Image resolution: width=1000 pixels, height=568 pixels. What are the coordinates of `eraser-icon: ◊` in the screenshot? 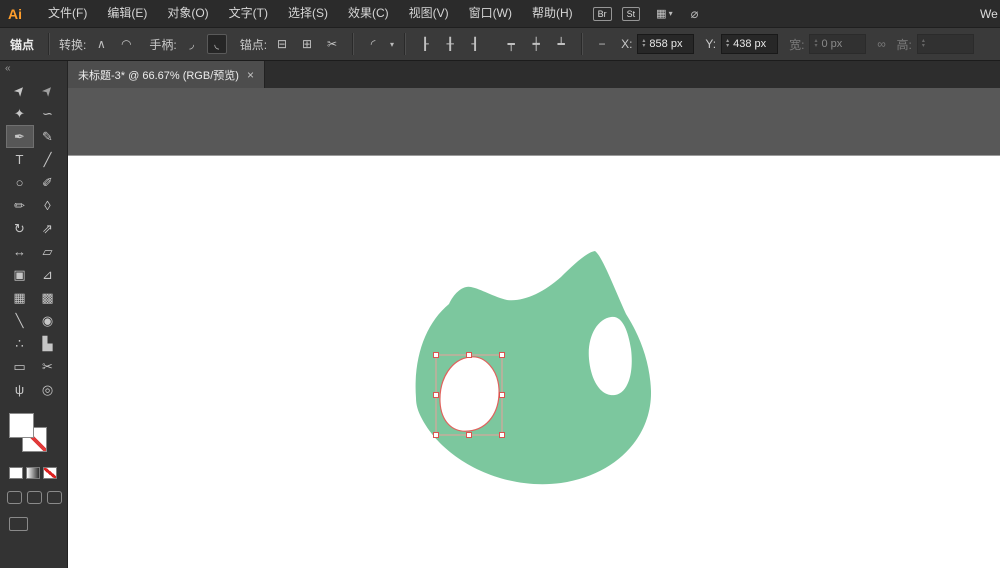 It's located at (47, 205).